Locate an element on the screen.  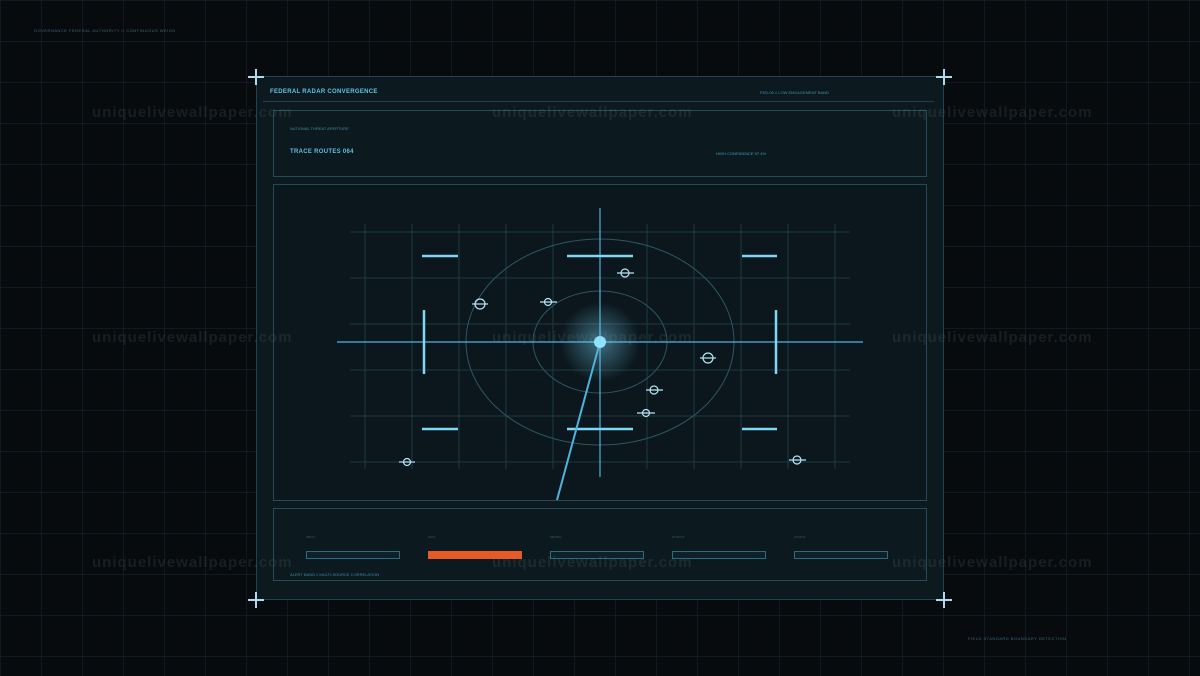
corner-caption-bottom: FIELD STANDARD BOUNDARY DETECTION is located at coordinates (1017, 638).